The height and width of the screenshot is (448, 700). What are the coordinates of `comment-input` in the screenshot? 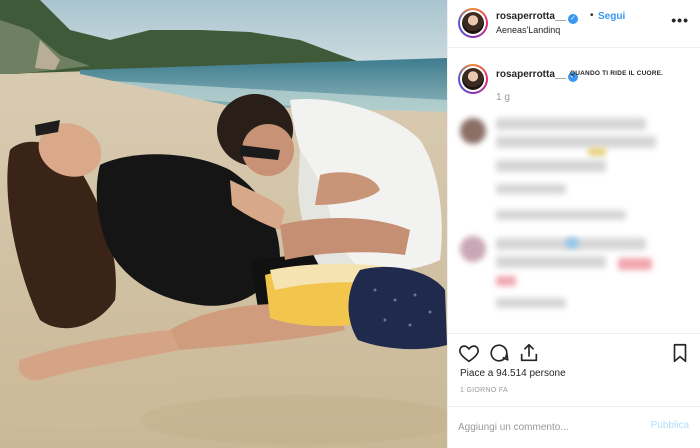 It's located at (543, 427).